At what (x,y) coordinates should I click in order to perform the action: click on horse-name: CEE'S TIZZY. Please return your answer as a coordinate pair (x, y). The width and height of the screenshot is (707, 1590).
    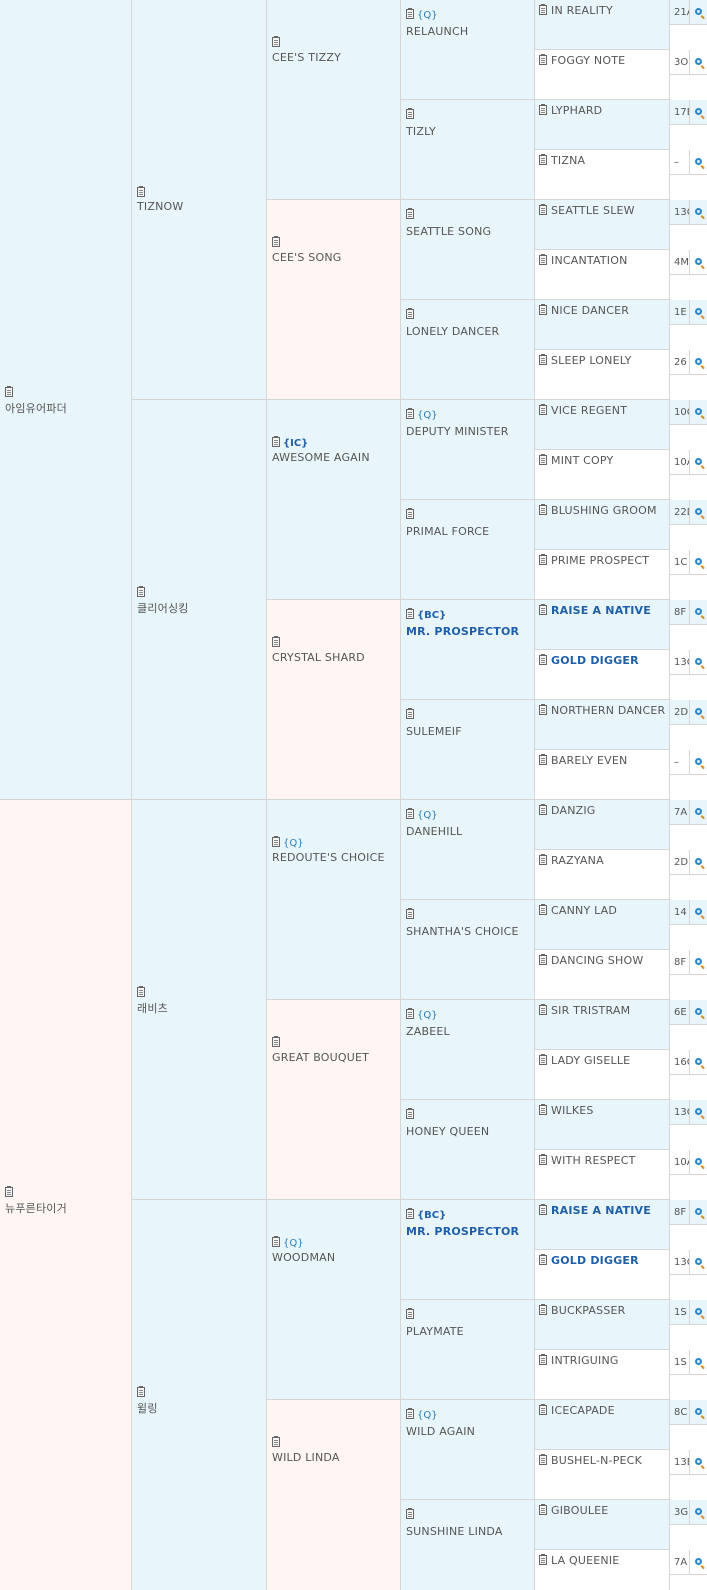
    Looking at the image, I should click on (306, 57).